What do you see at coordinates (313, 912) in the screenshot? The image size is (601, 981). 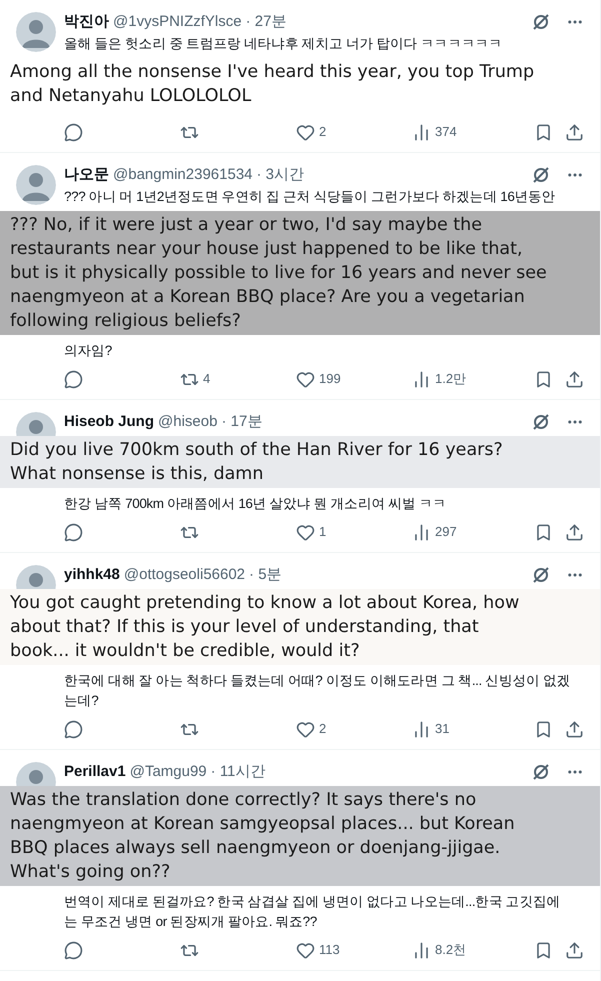 I see `post-text: 번역이 제대로 된걸까요? 한국 삼겹살 집에 냉면이 없다고 나오는데...한국 고깃집에 는 무조건 냉면 or 된장찌개 팔아요. 뭐죠??` at bounding box center [313, 912].